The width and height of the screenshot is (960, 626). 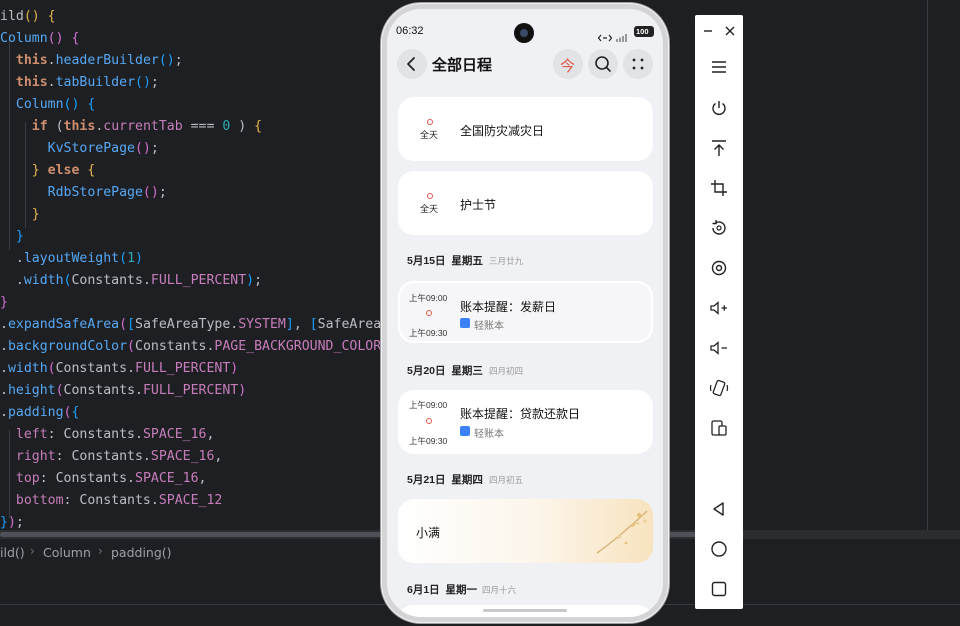 I want to click on code-token: : Constants., so click(x=111, y=500).